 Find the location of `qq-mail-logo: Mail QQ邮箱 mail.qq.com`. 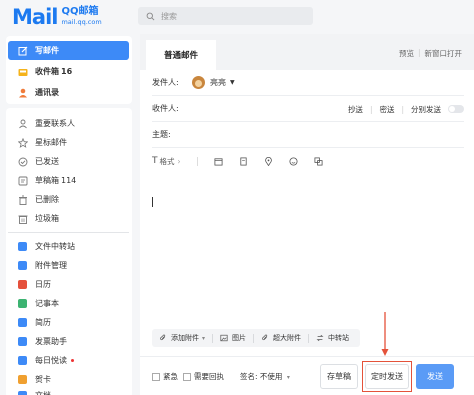

qq-mail-logo: Mail QQ邮箱 mail.qq.com is located at coordinates (57, 17).